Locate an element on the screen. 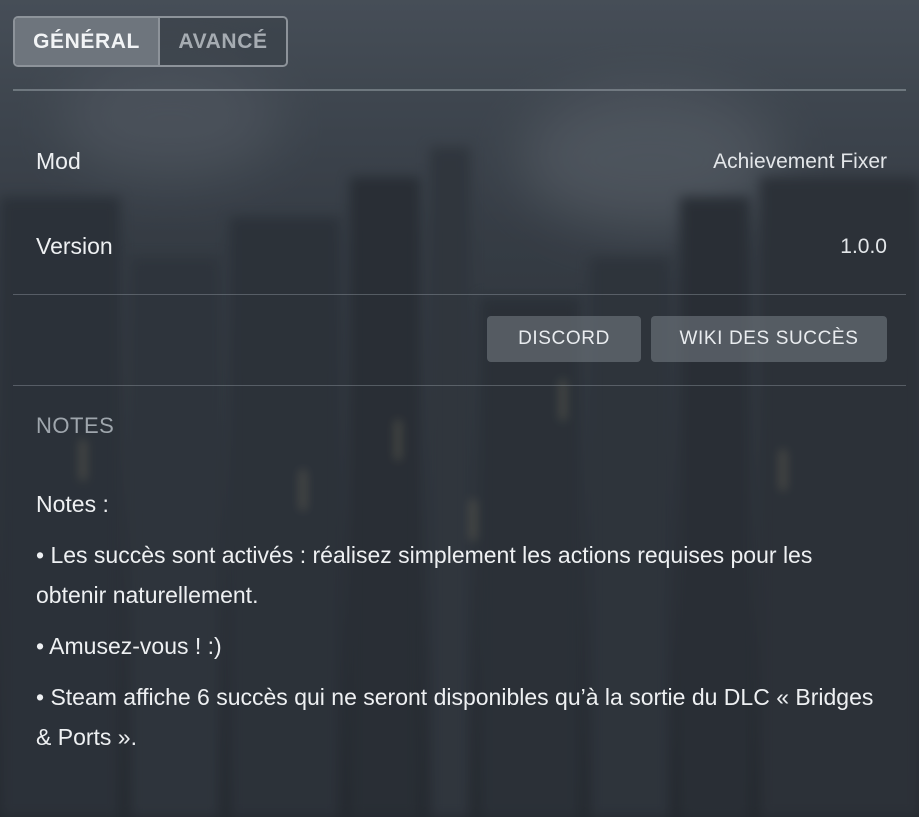 The image size is (919, 817). buttons-divider is located at coordinates (459, 385).